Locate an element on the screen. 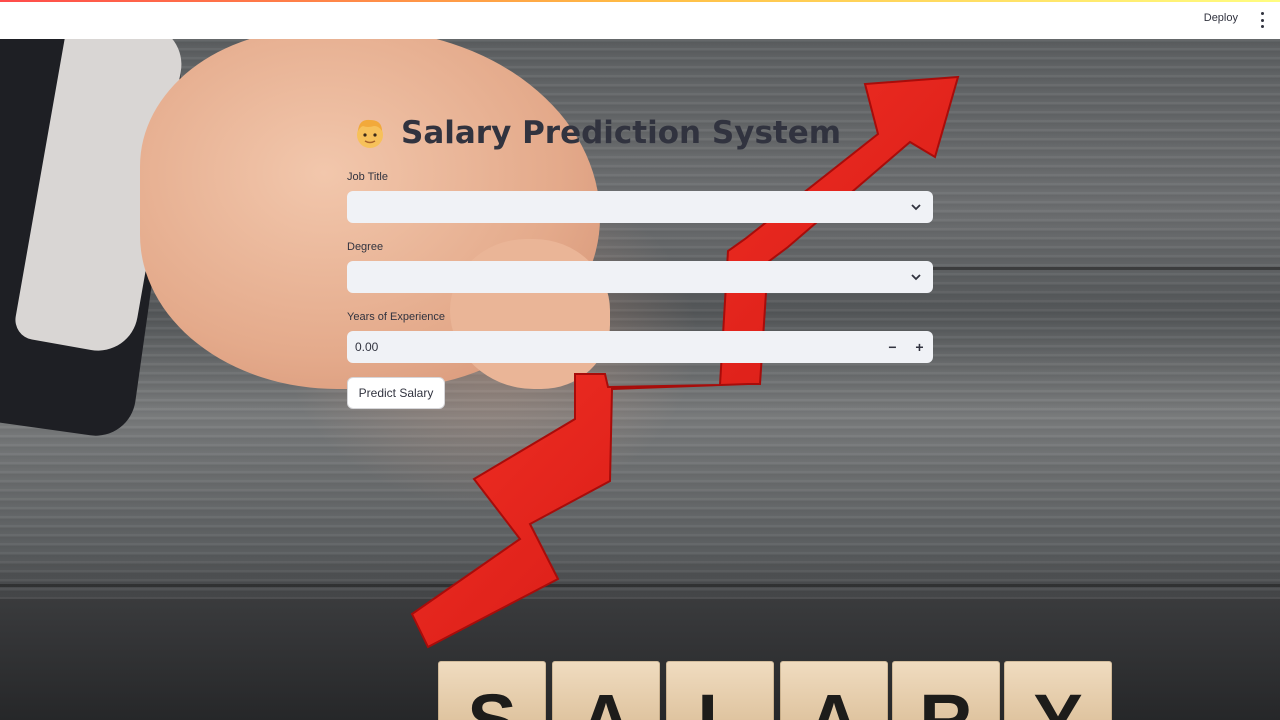  letter-block: S is located at coordinates (492, 690).